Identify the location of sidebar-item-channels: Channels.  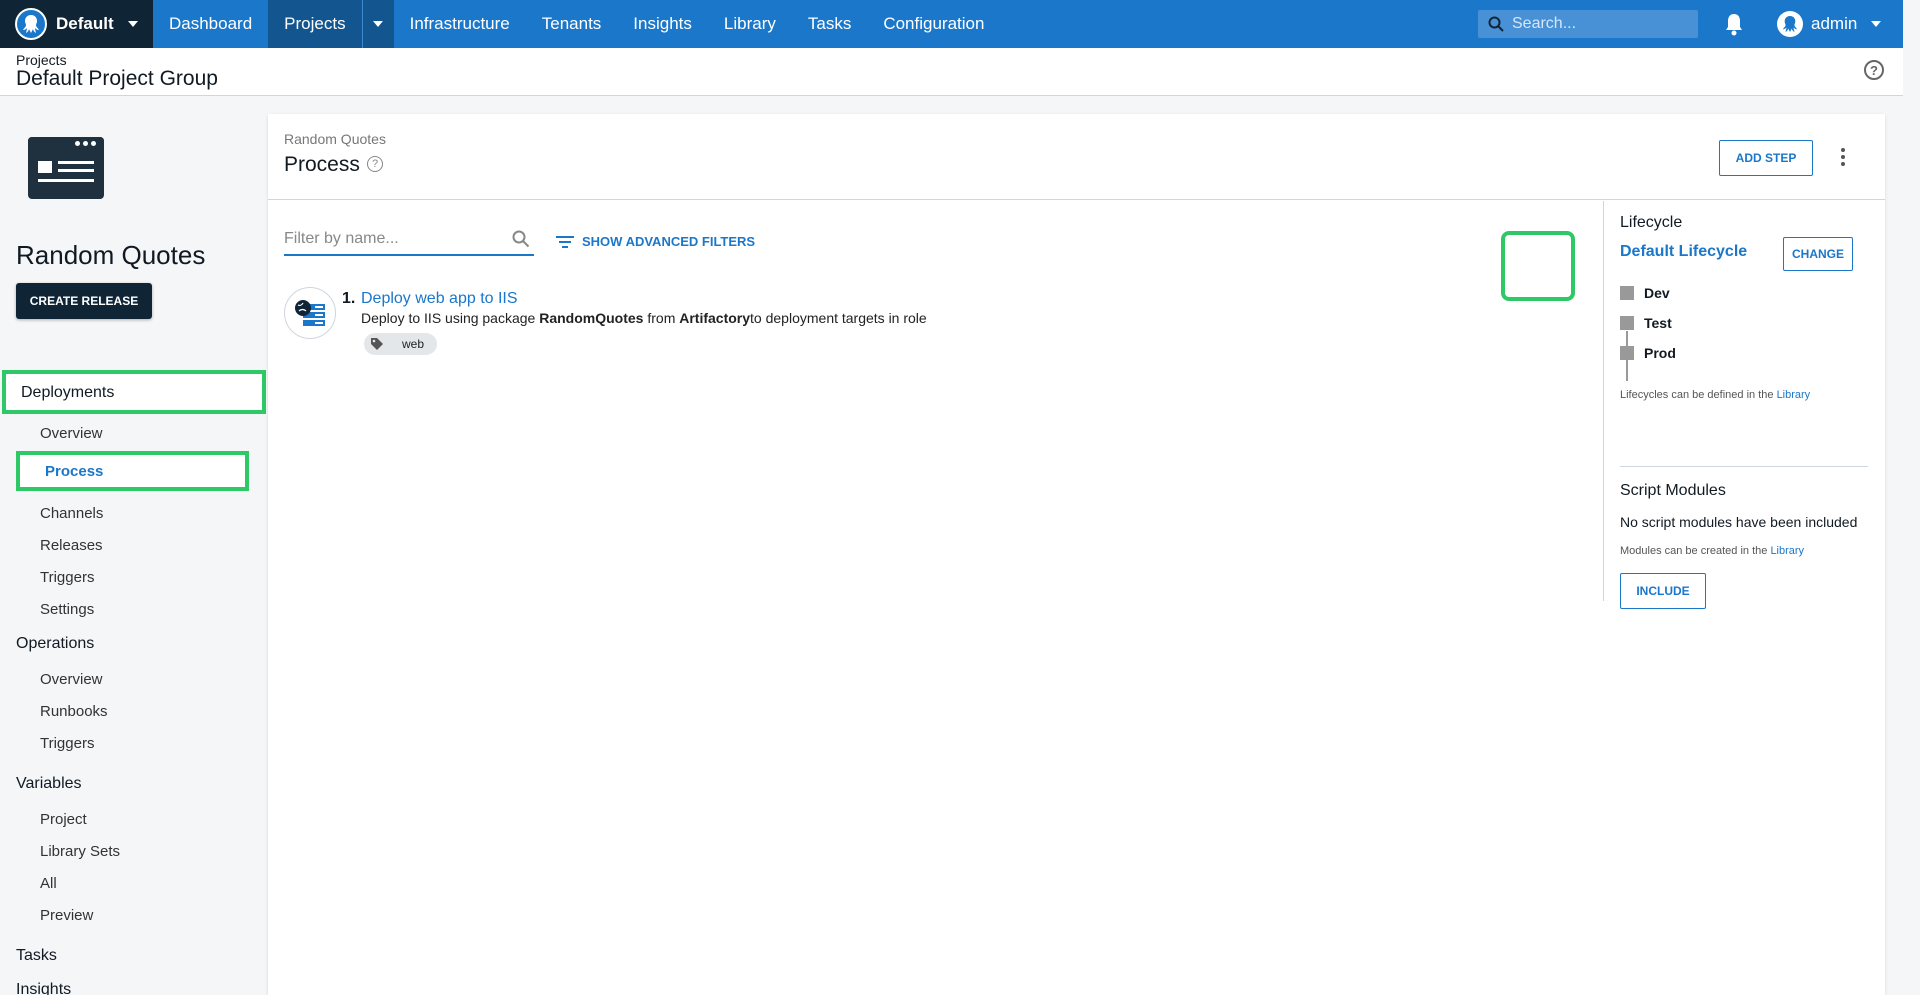
(71, 513).